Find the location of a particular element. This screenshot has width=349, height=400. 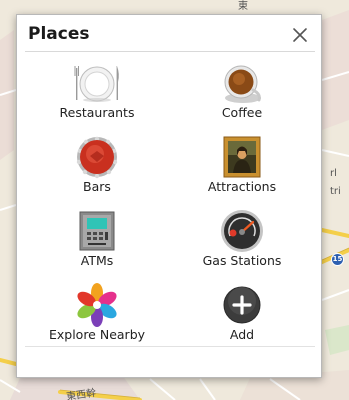

dialog-header: Places is located at coordinates (169, 34).